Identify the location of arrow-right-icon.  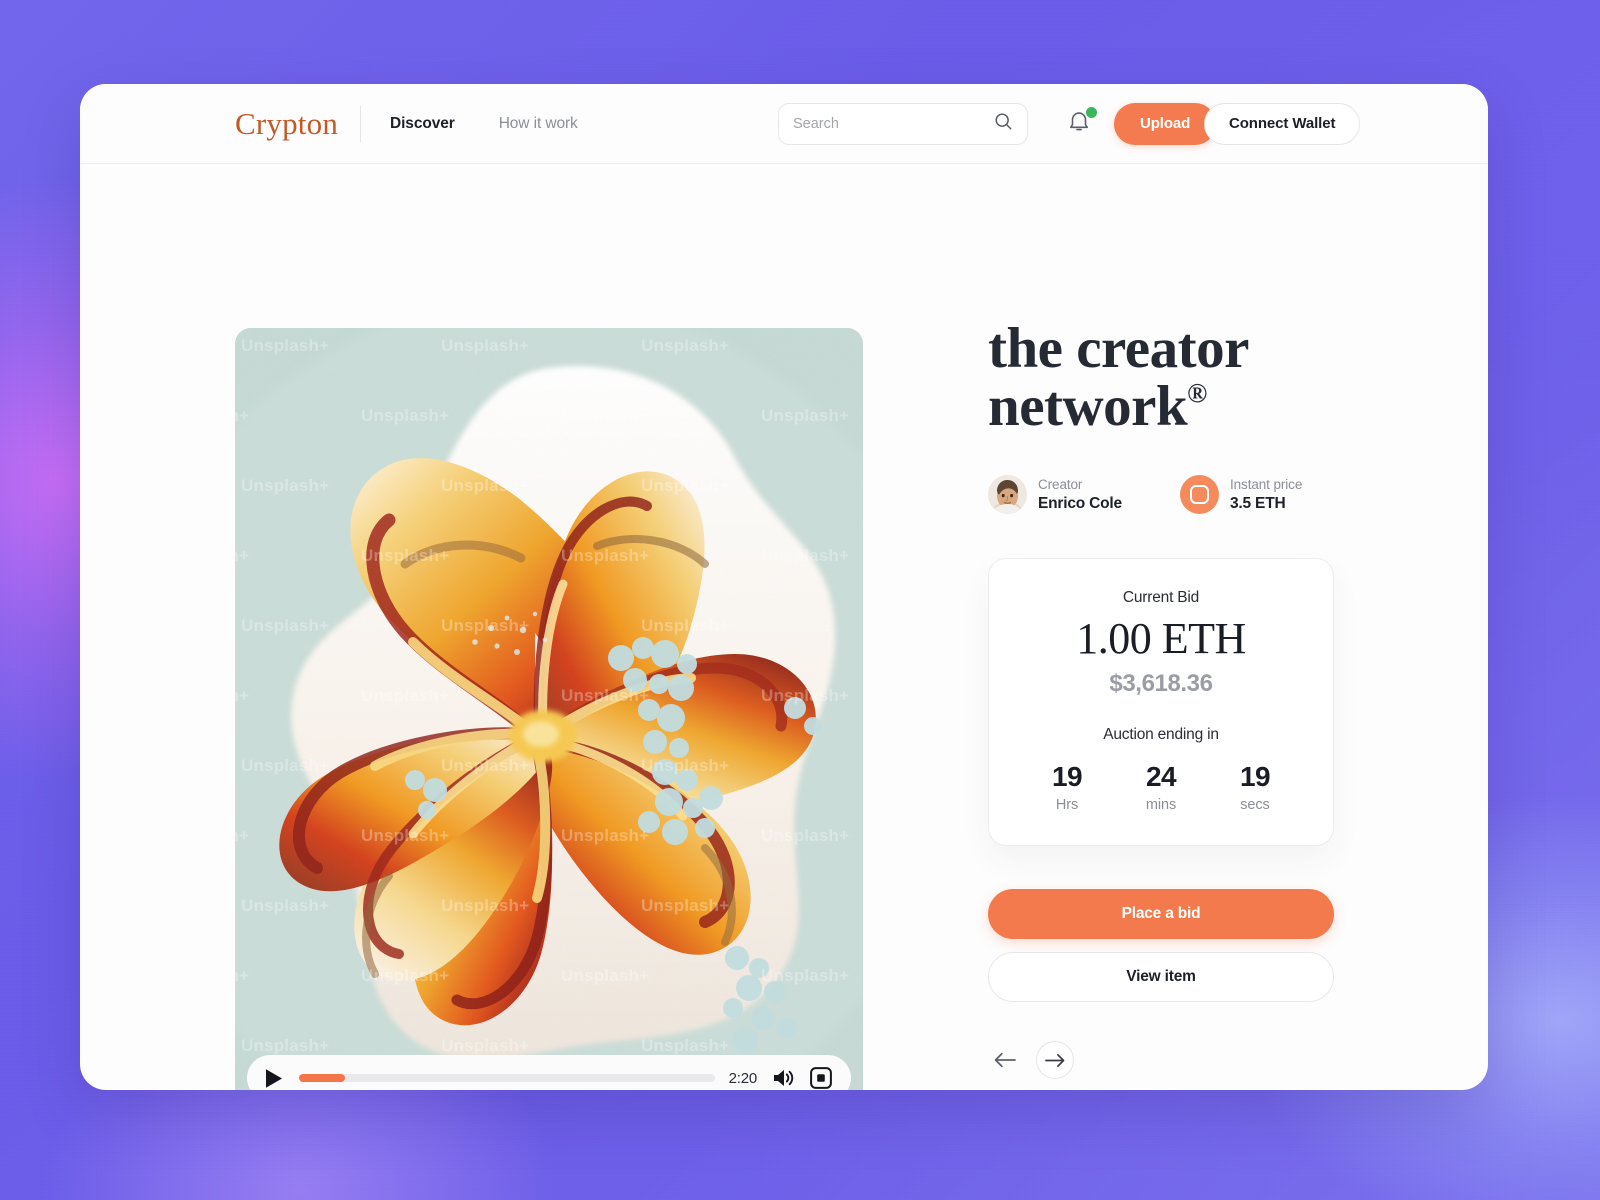
(1055, 1060).